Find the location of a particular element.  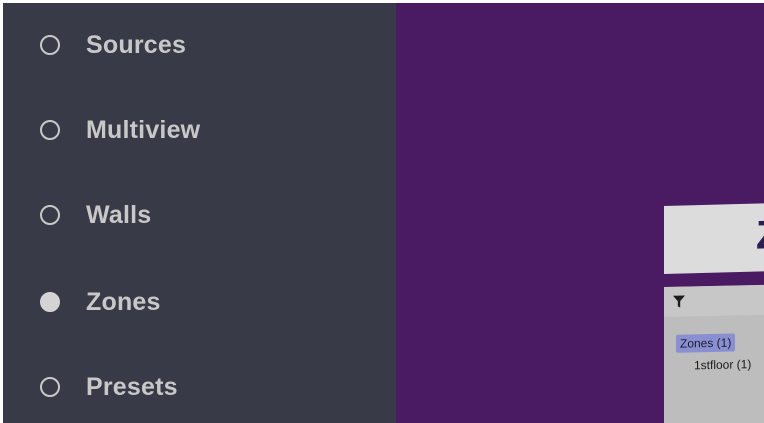

zone-title-card: Z is located at coordinates (714, 238).